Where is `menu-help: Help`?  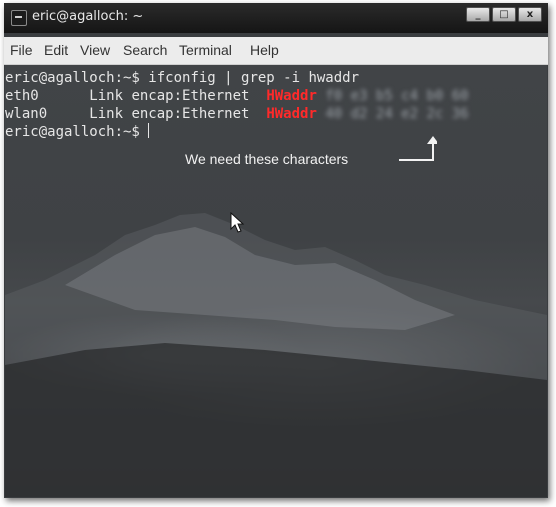 menu-help: Help is located at coordinates (264, 50).